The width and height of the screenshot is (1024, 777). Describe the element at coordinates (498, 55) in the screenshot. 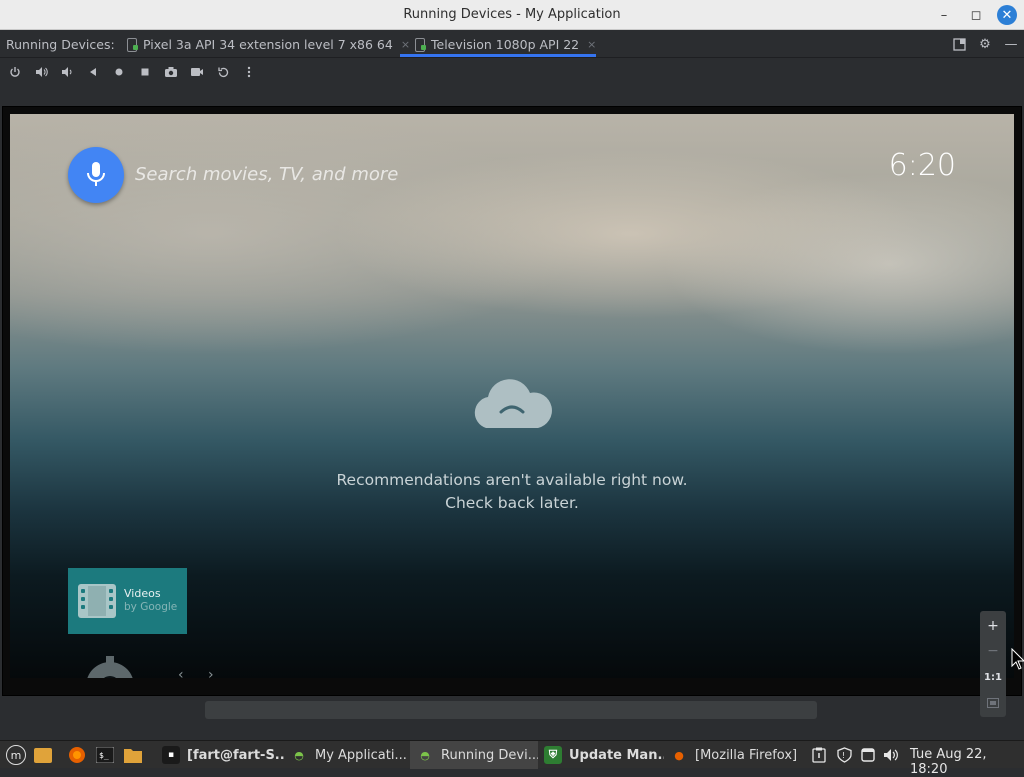

I see `active-tab-indicator` at that location.